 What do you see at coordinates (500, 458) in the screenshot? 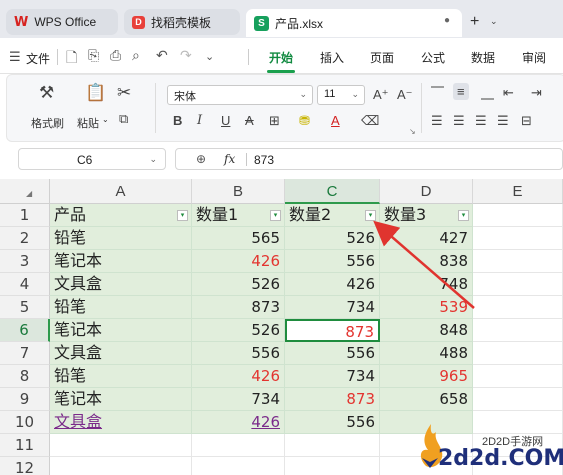
I see `watermark-big-text: 2d2d.COM` at bounding box center [500, 458].